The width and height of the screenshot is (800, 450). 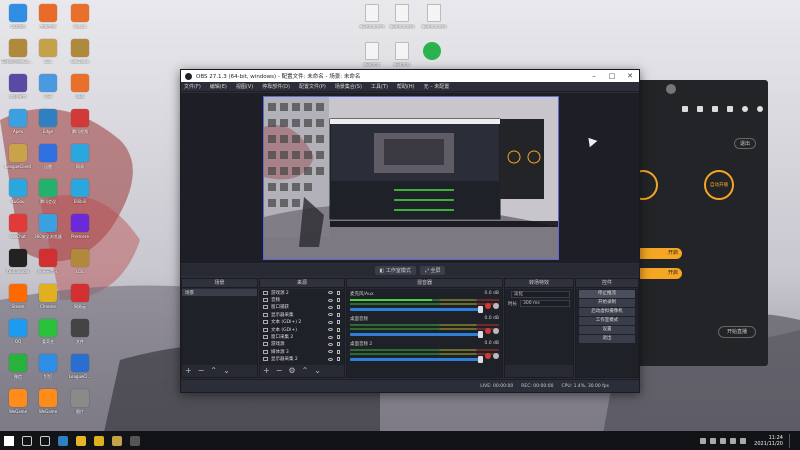 I want to click on show-desktop-button, so click(x=790, y=440).